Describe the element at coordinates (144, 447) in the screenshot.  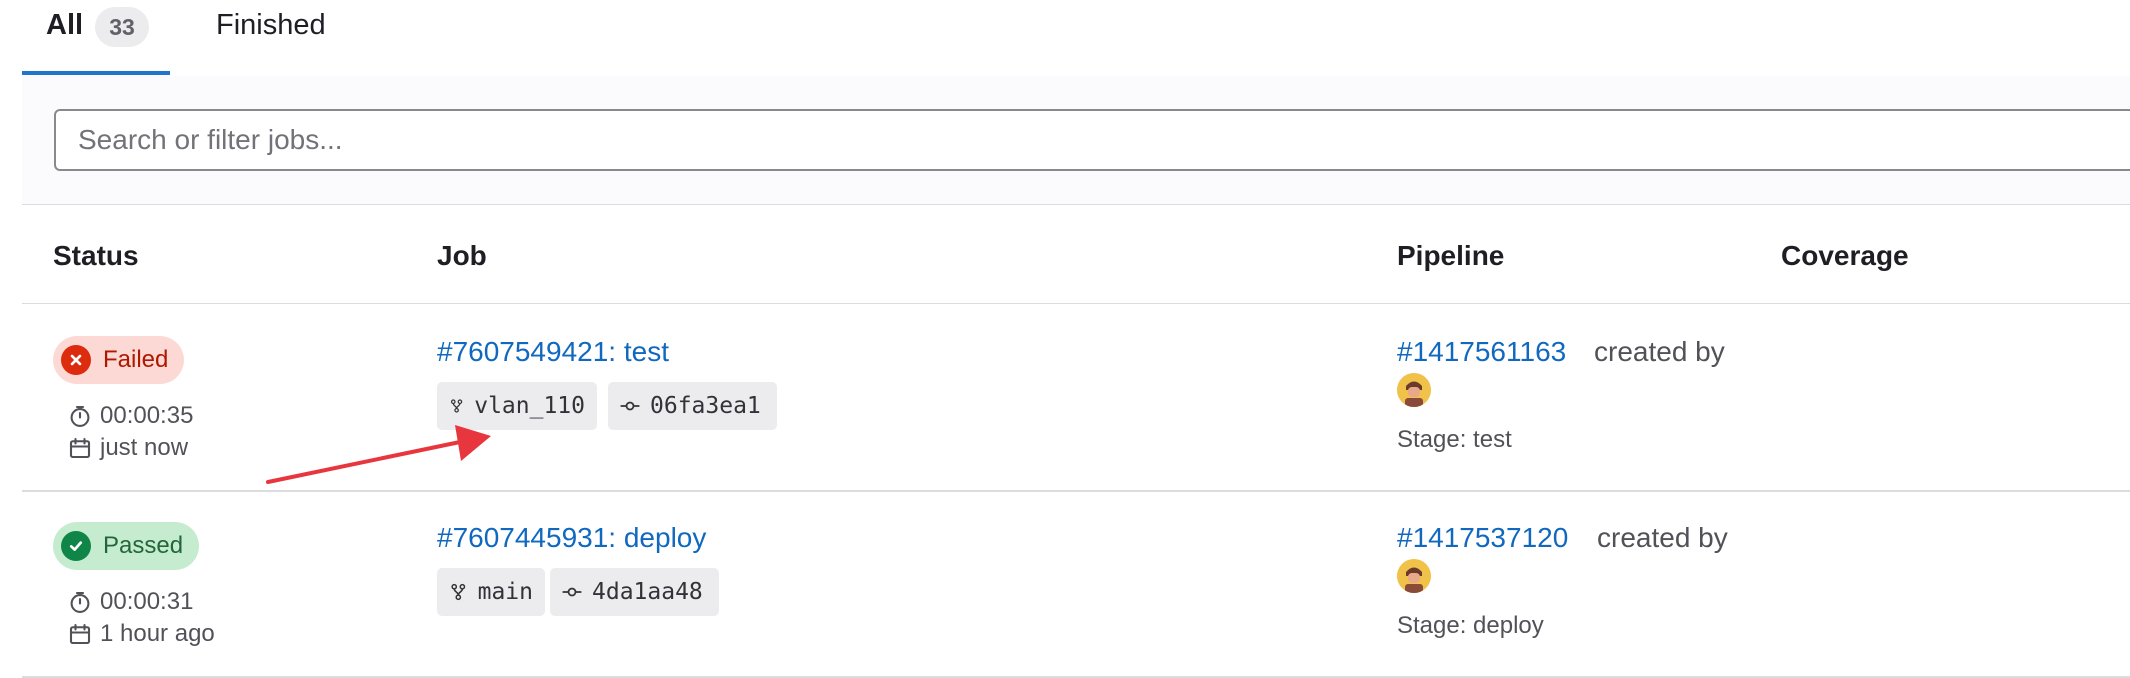
I see `finished-time-value: just now` at that location.